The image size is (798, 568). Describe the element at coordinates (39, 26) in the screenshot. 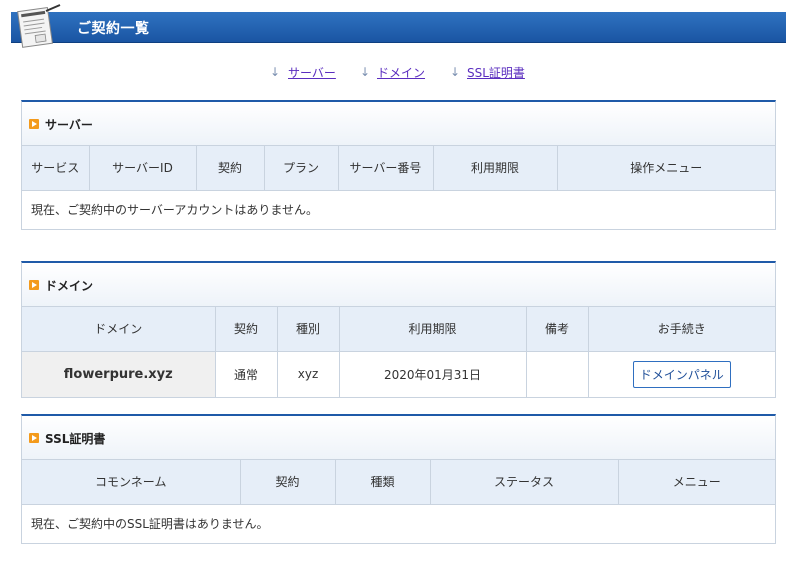

I see `contract-document-icon` at that location.